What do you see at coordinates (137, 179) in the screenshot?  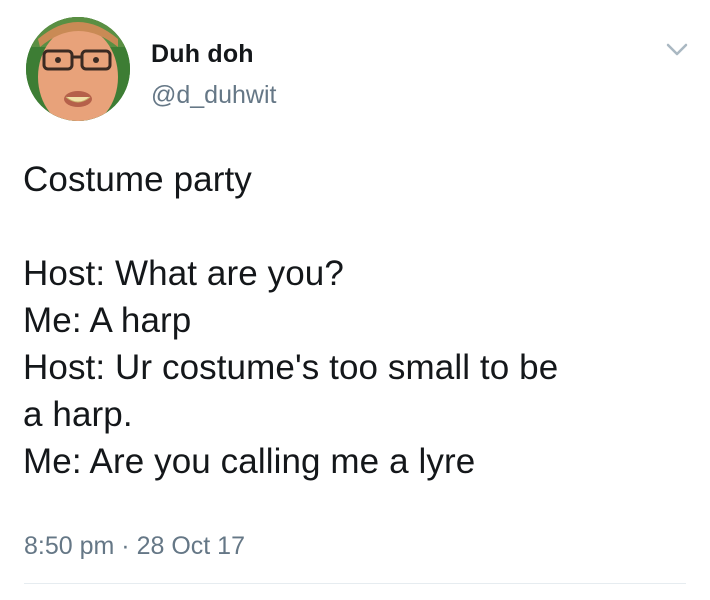 I see `tweet-line: Costume party` at bounding box center [137, 179].